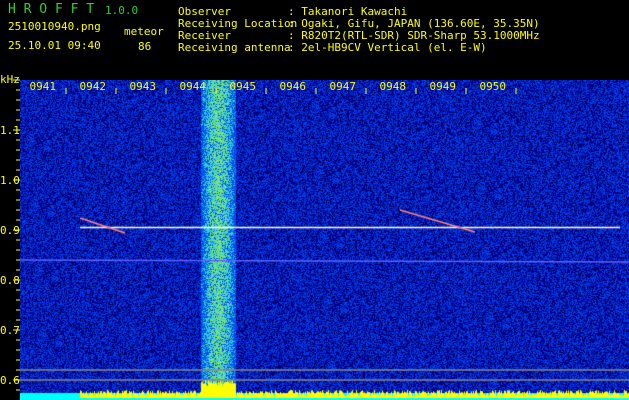  Describe the element at coordinates (143, 86) in the screenshot. I see `x-tick-label: 0943` at that location.